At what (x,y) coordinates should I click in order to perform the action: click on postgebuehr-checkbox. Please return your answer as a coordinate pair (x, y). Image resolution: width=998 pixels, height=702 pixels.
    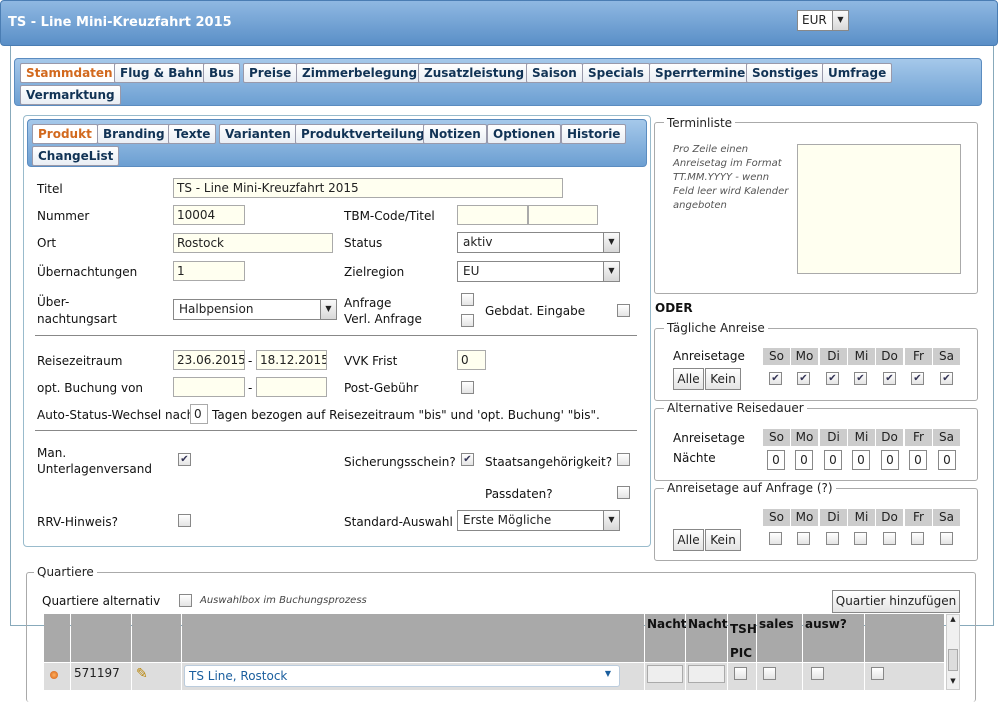
    Looking at the image, I should click on (467, 387).